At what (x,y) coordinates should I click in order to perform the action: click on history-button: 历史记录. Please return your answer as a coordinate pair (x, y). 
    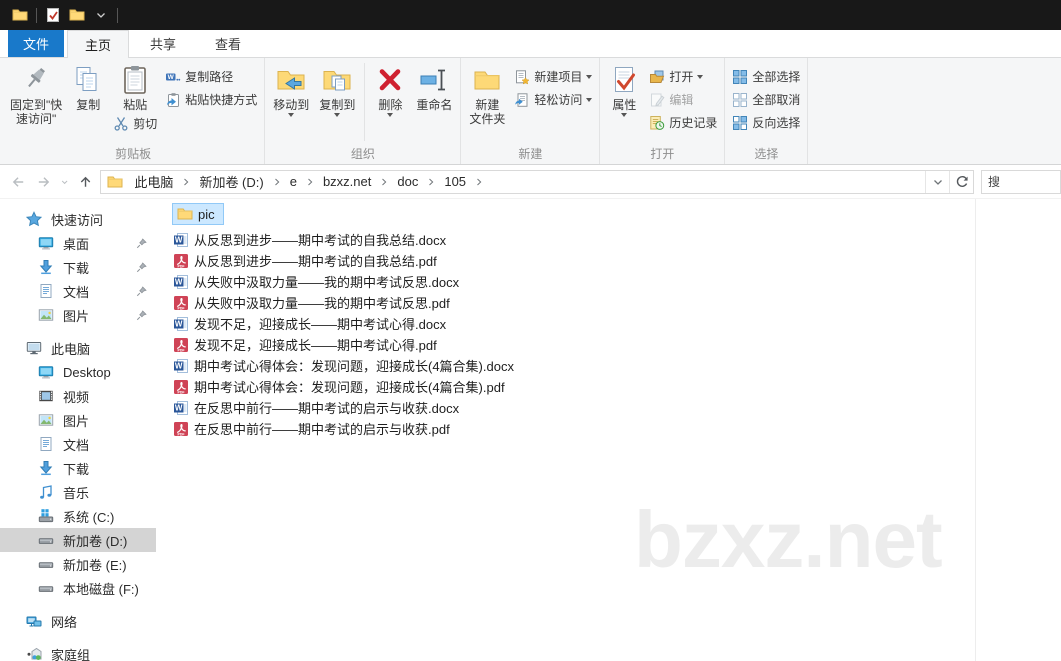
    Looking at the image, I should click on (683, 122).